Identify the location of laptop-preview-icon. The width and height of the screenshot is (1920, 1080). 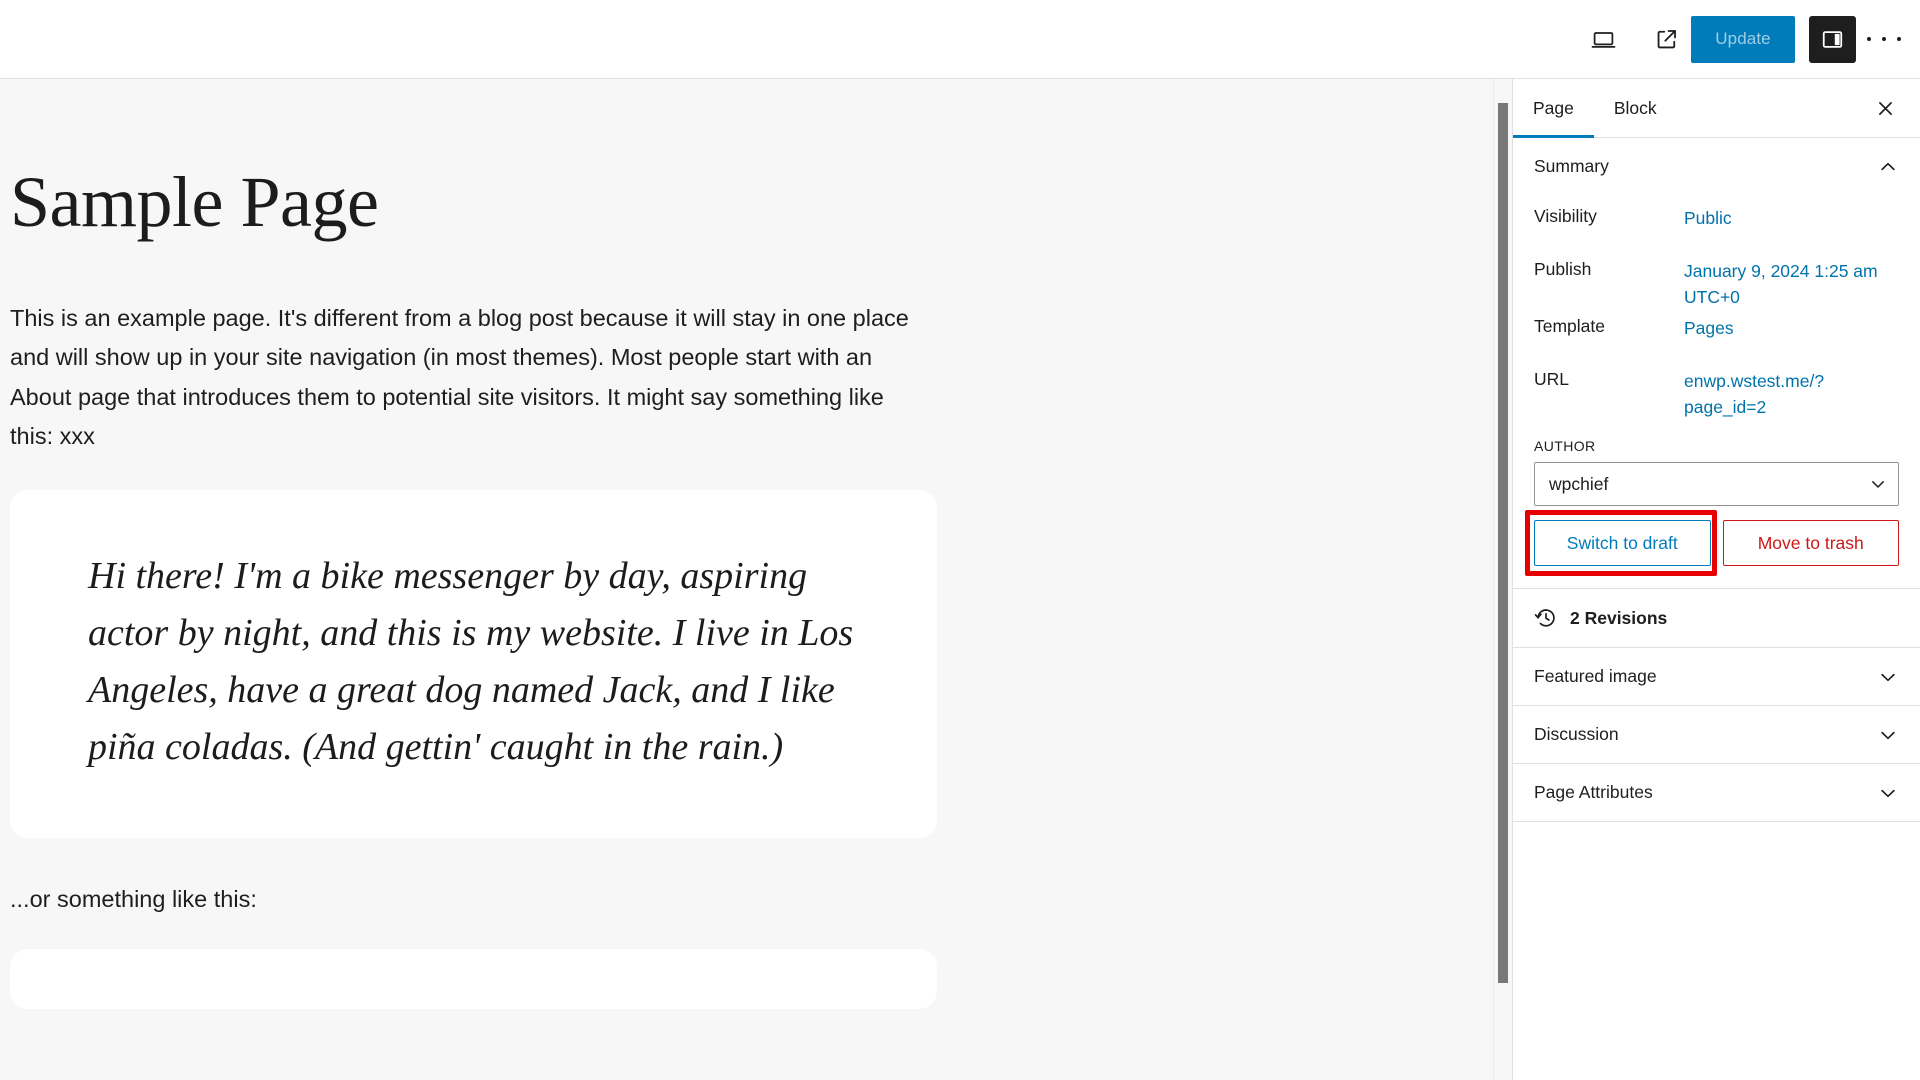
(1603, 39).